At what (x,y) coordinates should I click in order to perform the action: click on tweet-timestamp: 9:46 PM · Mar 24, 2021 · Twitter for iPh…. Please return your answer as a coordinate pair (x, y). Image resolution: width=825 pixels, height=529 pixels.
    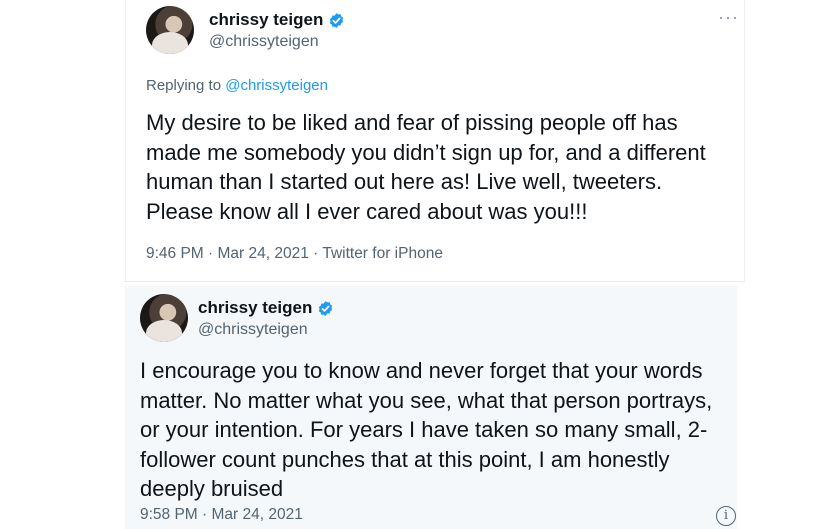
    Looking at the image, I should click on (294, 254).